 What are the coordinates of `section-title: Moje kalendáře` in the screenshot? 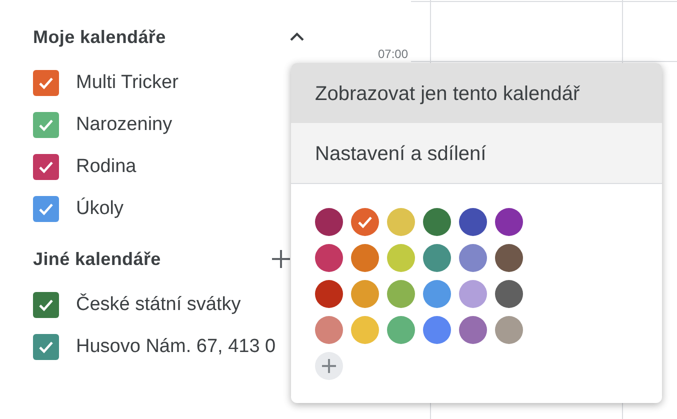 It's located at (99, 37).